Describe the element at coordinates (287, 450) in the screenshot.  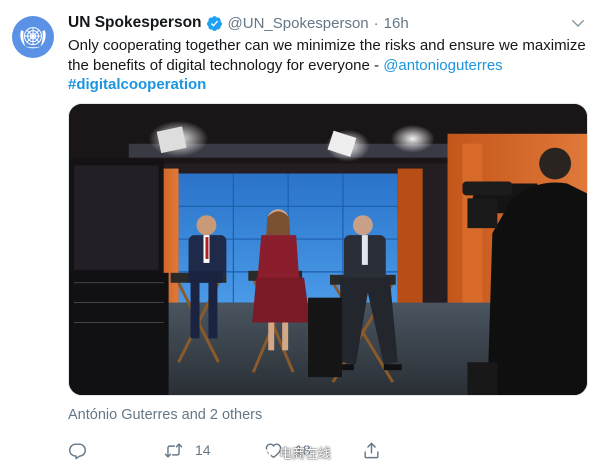
I see `like-button: 18` at that location.